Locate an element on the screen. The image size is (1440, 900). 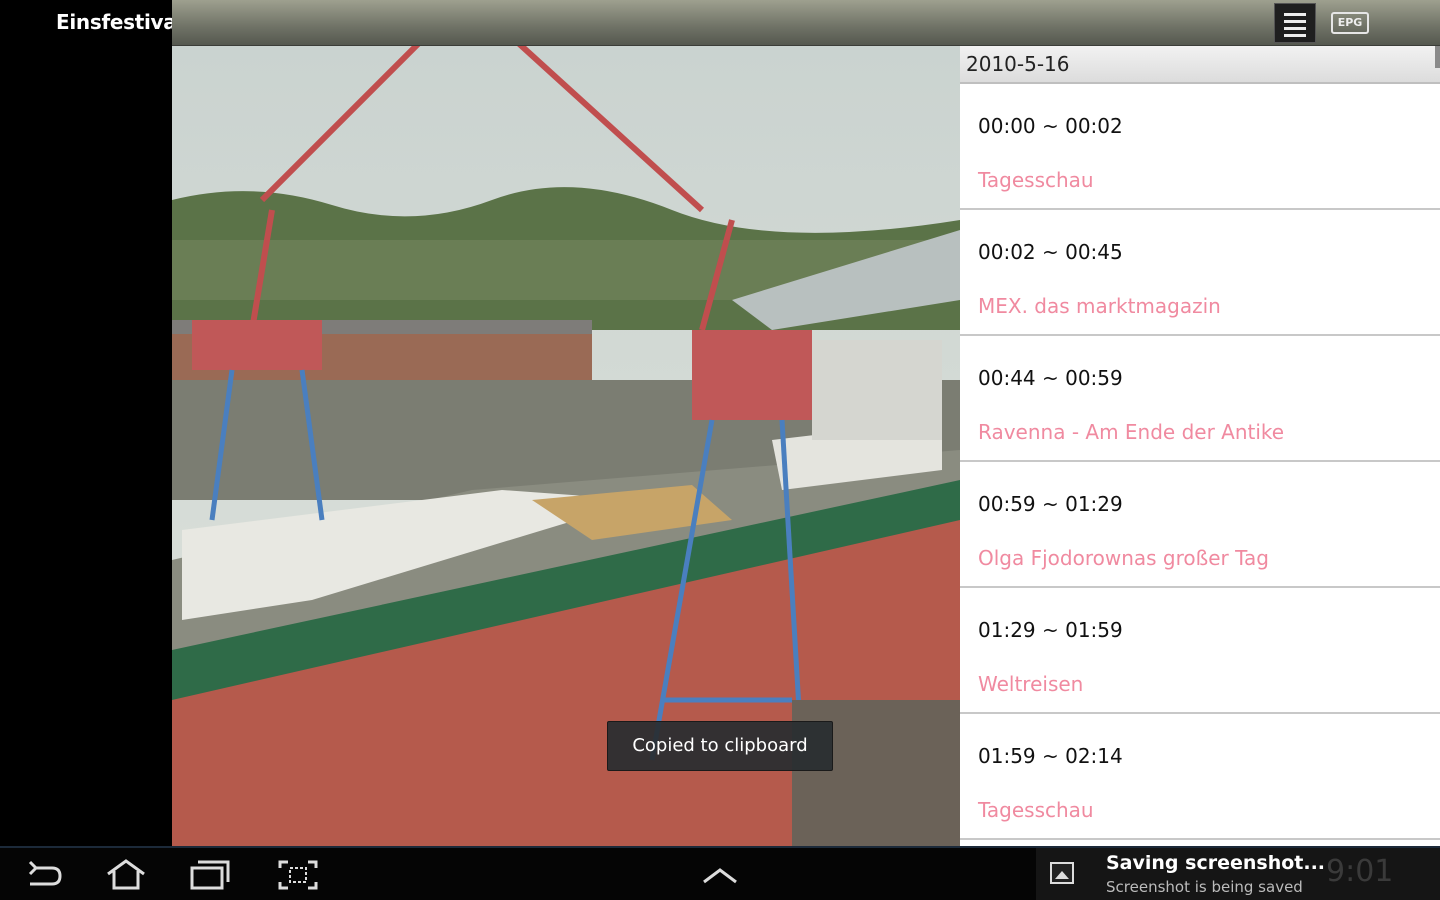
epg-button: EPG is located at coordinates (1350, 23).